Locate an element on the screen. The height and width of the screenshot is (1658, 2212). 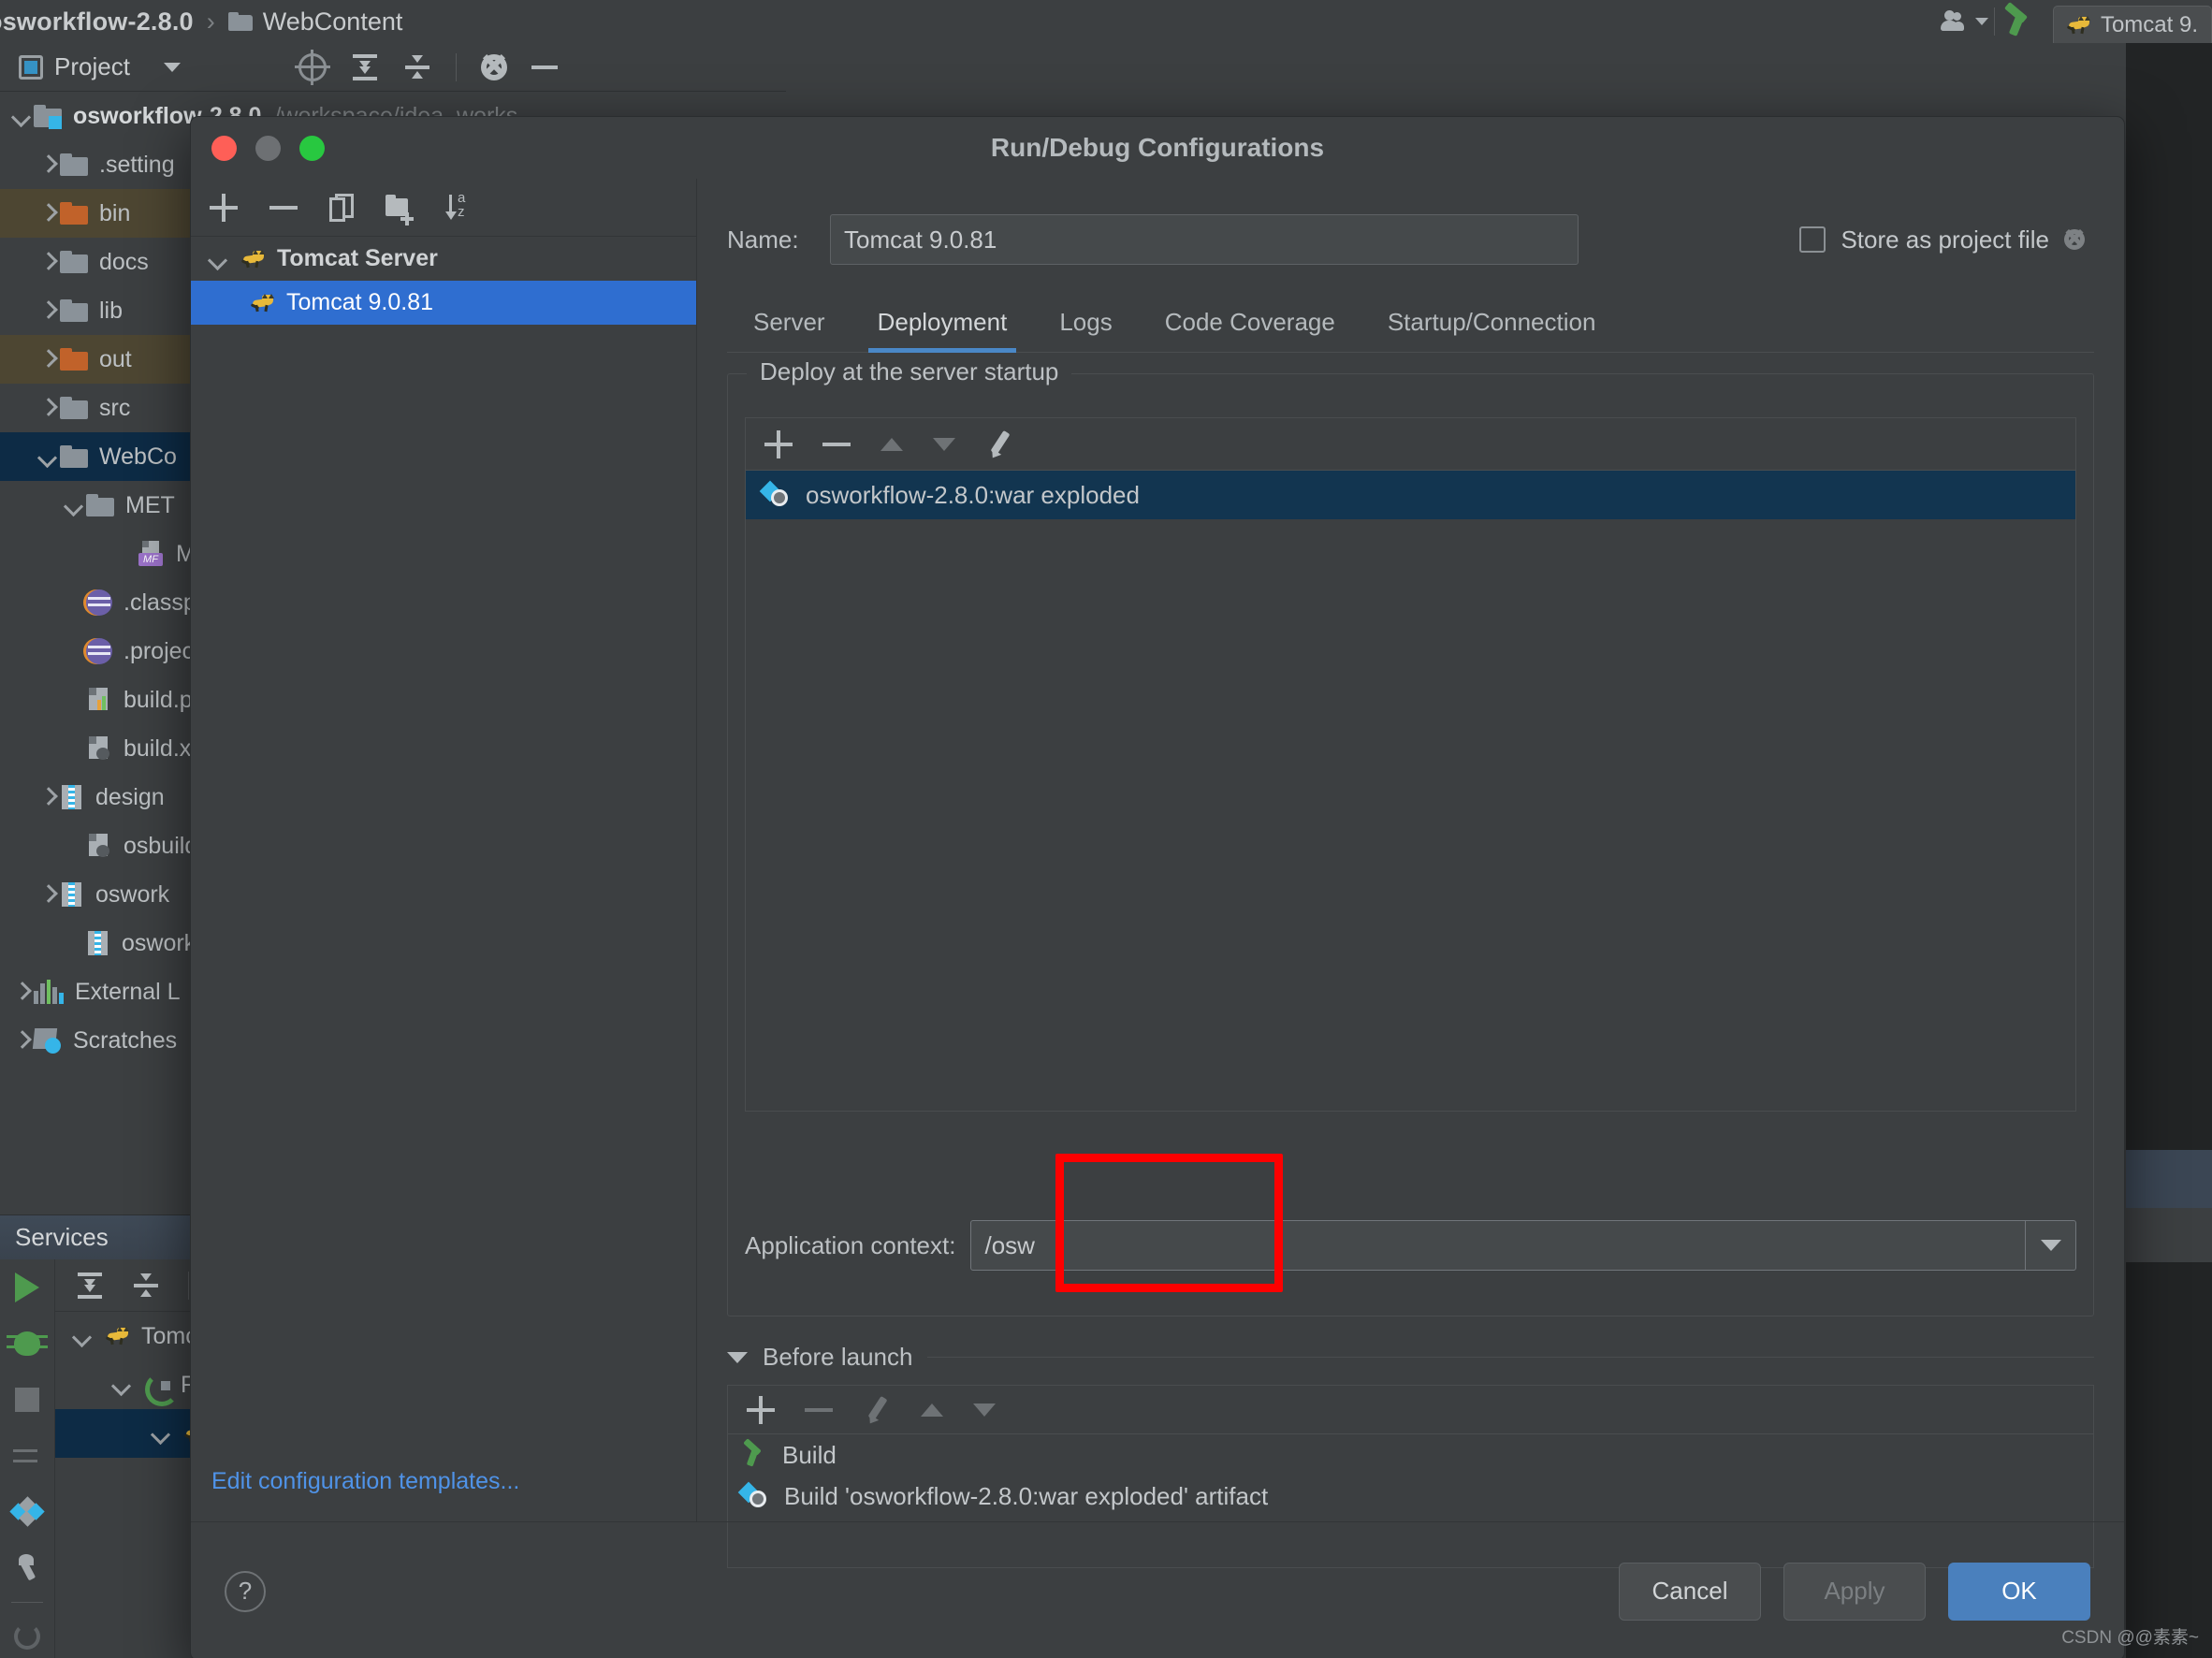
before-launch-item: Build is located at coordinates (1410, 1455).